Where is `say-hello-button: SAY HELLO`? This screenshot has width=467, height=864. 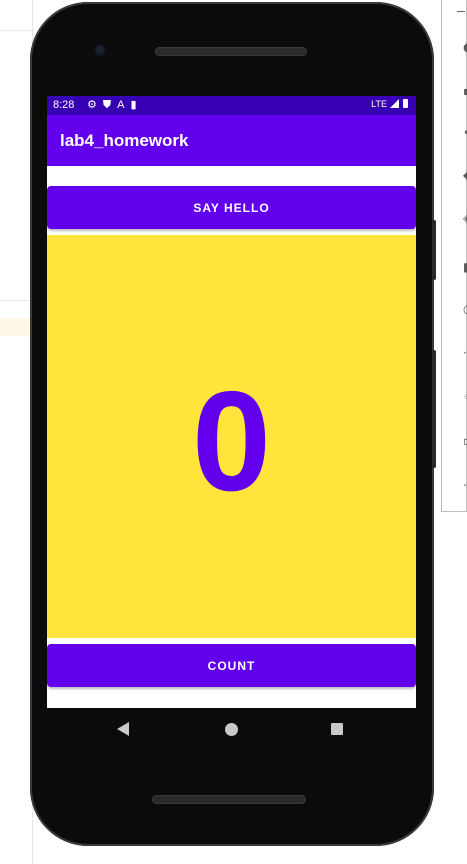
say-hello-button: SAY HELLO is located at coordinates (231, 207).